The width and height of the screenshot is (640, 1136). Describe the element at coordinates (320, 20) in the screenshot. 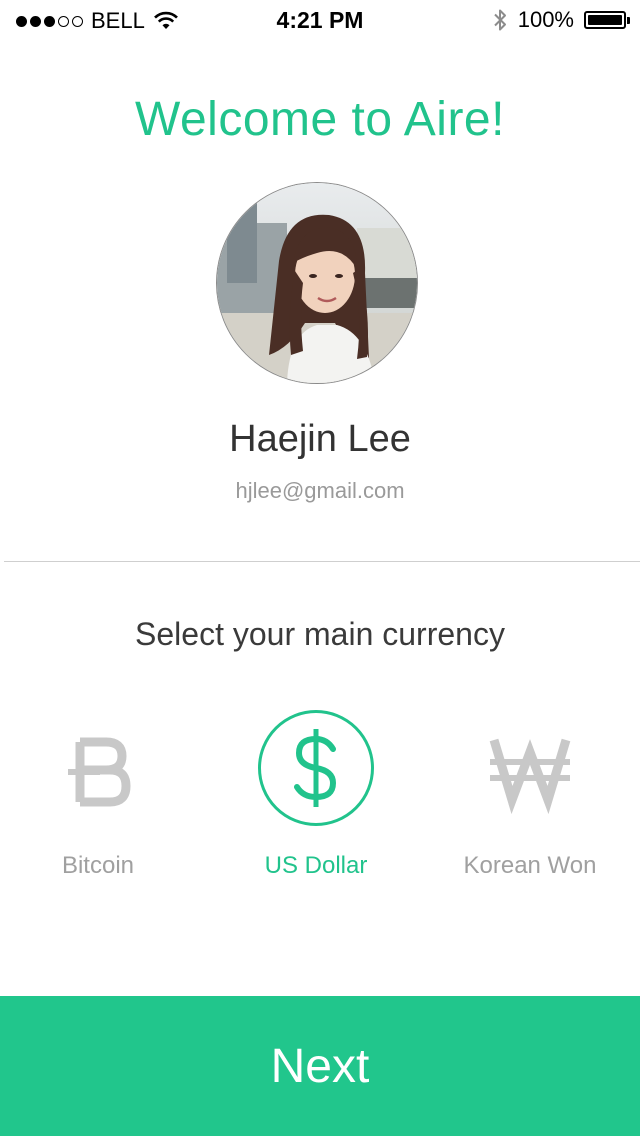

I see `status-bar: BELL 4:21 PM 100%` at that location.